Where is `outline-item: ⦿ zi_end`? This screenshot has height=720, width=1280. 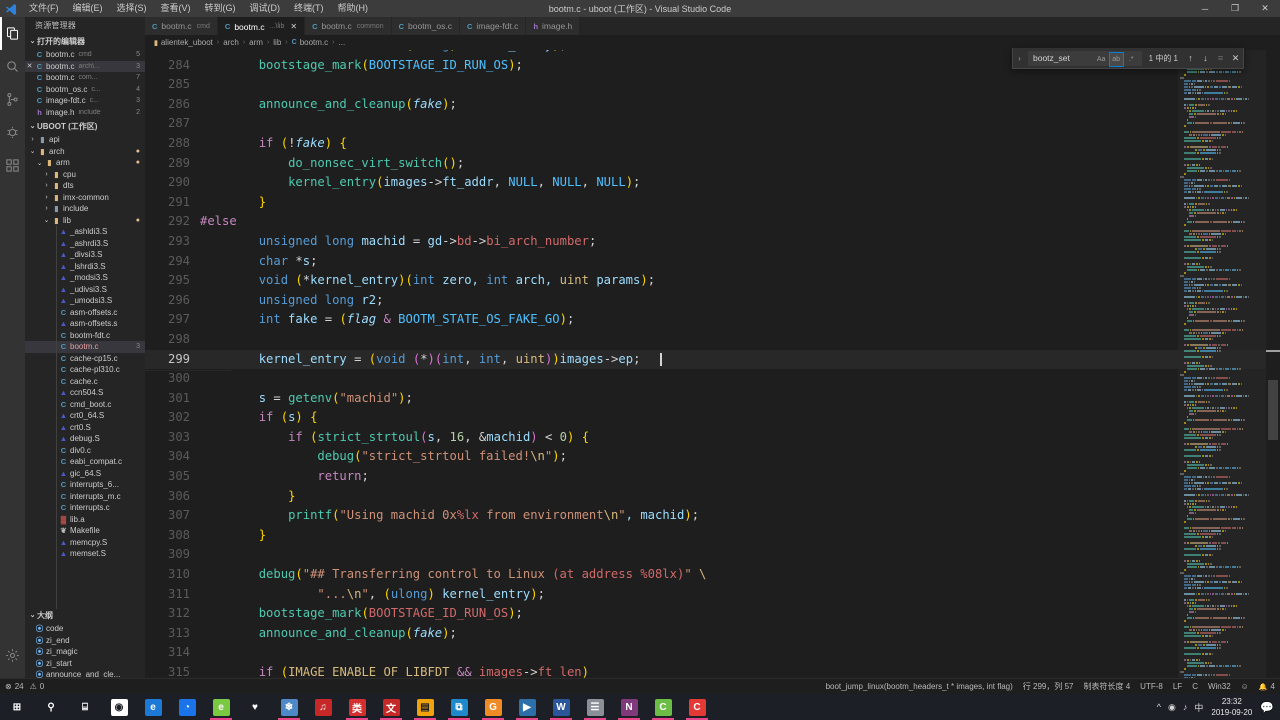 outline-item: ⦿ zi_end is located at coordinates (85, 641).